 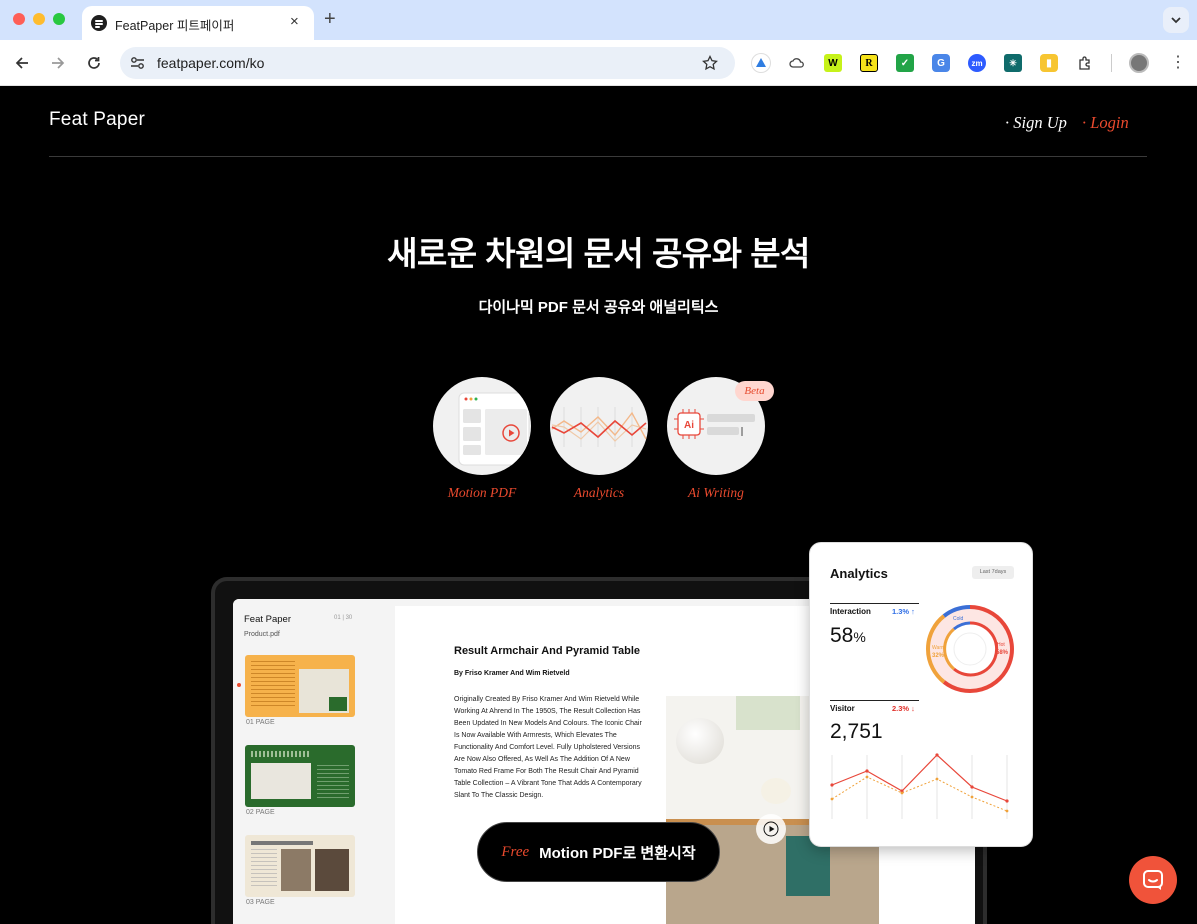 I want to click on analytics-feature, so click(x=599, y=426).